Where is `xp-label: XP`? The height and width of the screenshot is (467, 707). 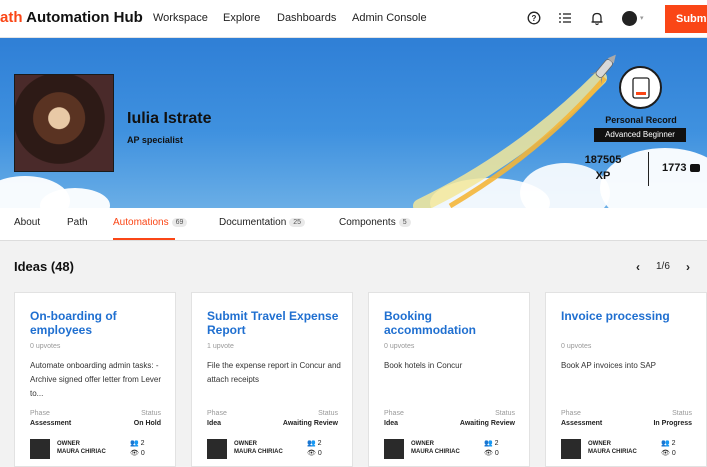
xp-label: XP is located at coordinates (603, 176).